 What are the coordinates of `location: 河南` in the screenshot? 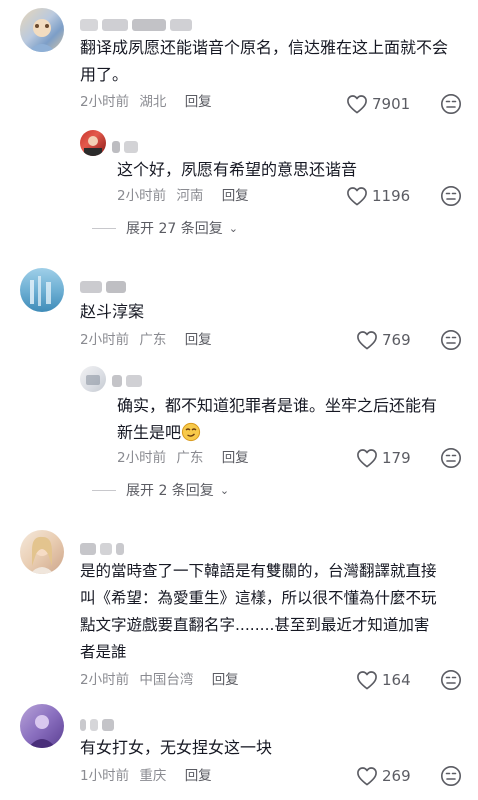 It's located at (190, 196).